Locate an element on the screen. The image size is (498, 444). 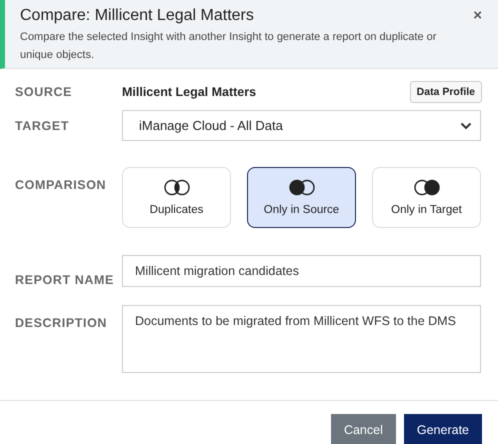
comparison-option: Only in Source is located at coordinates (301, 197).